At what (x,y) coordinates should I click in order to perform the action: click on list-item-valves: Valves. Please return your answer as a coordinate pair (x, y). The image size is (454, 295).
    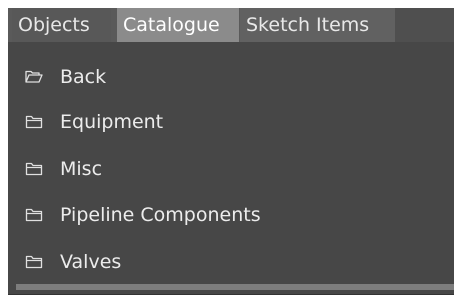
    Looking at the image, I should click on (231, 262).